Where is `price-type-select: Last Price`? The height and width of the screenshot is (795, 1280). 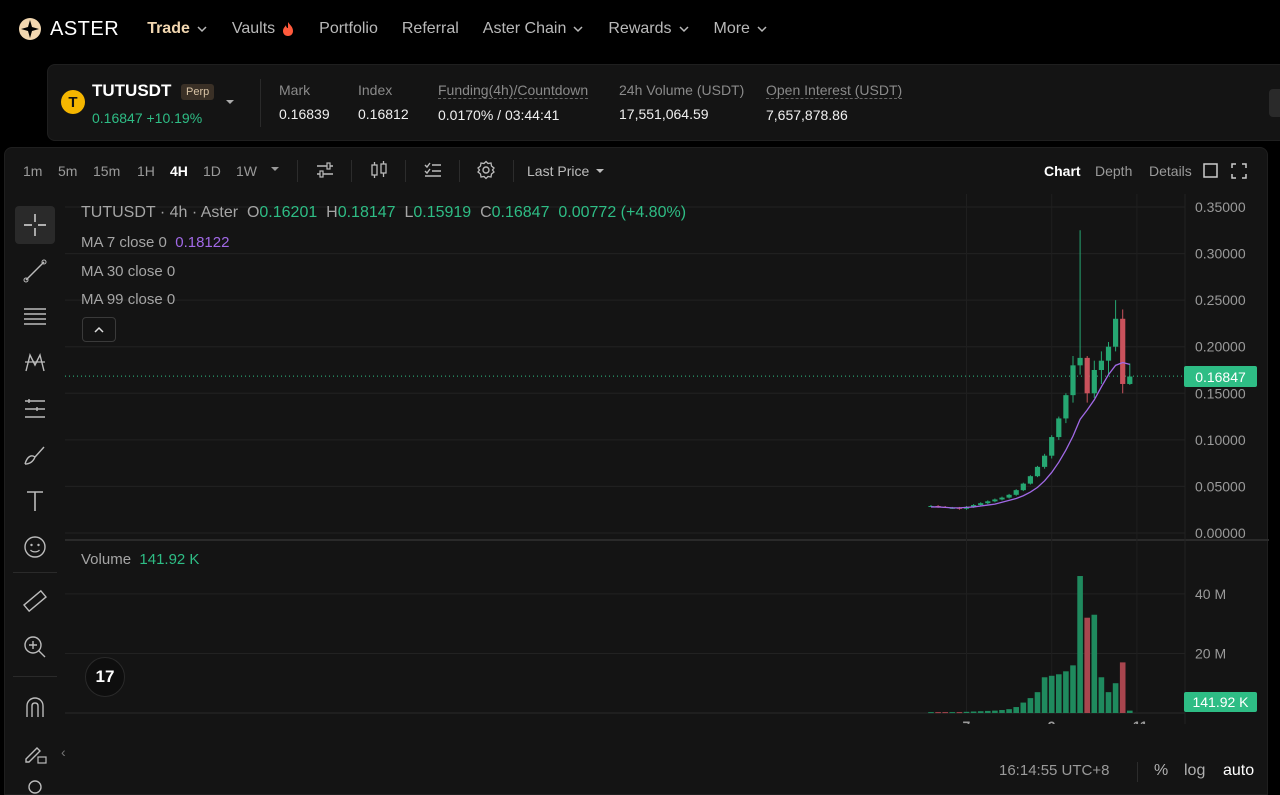 price-type-select: Last Price is located at coordinates (566, 171).